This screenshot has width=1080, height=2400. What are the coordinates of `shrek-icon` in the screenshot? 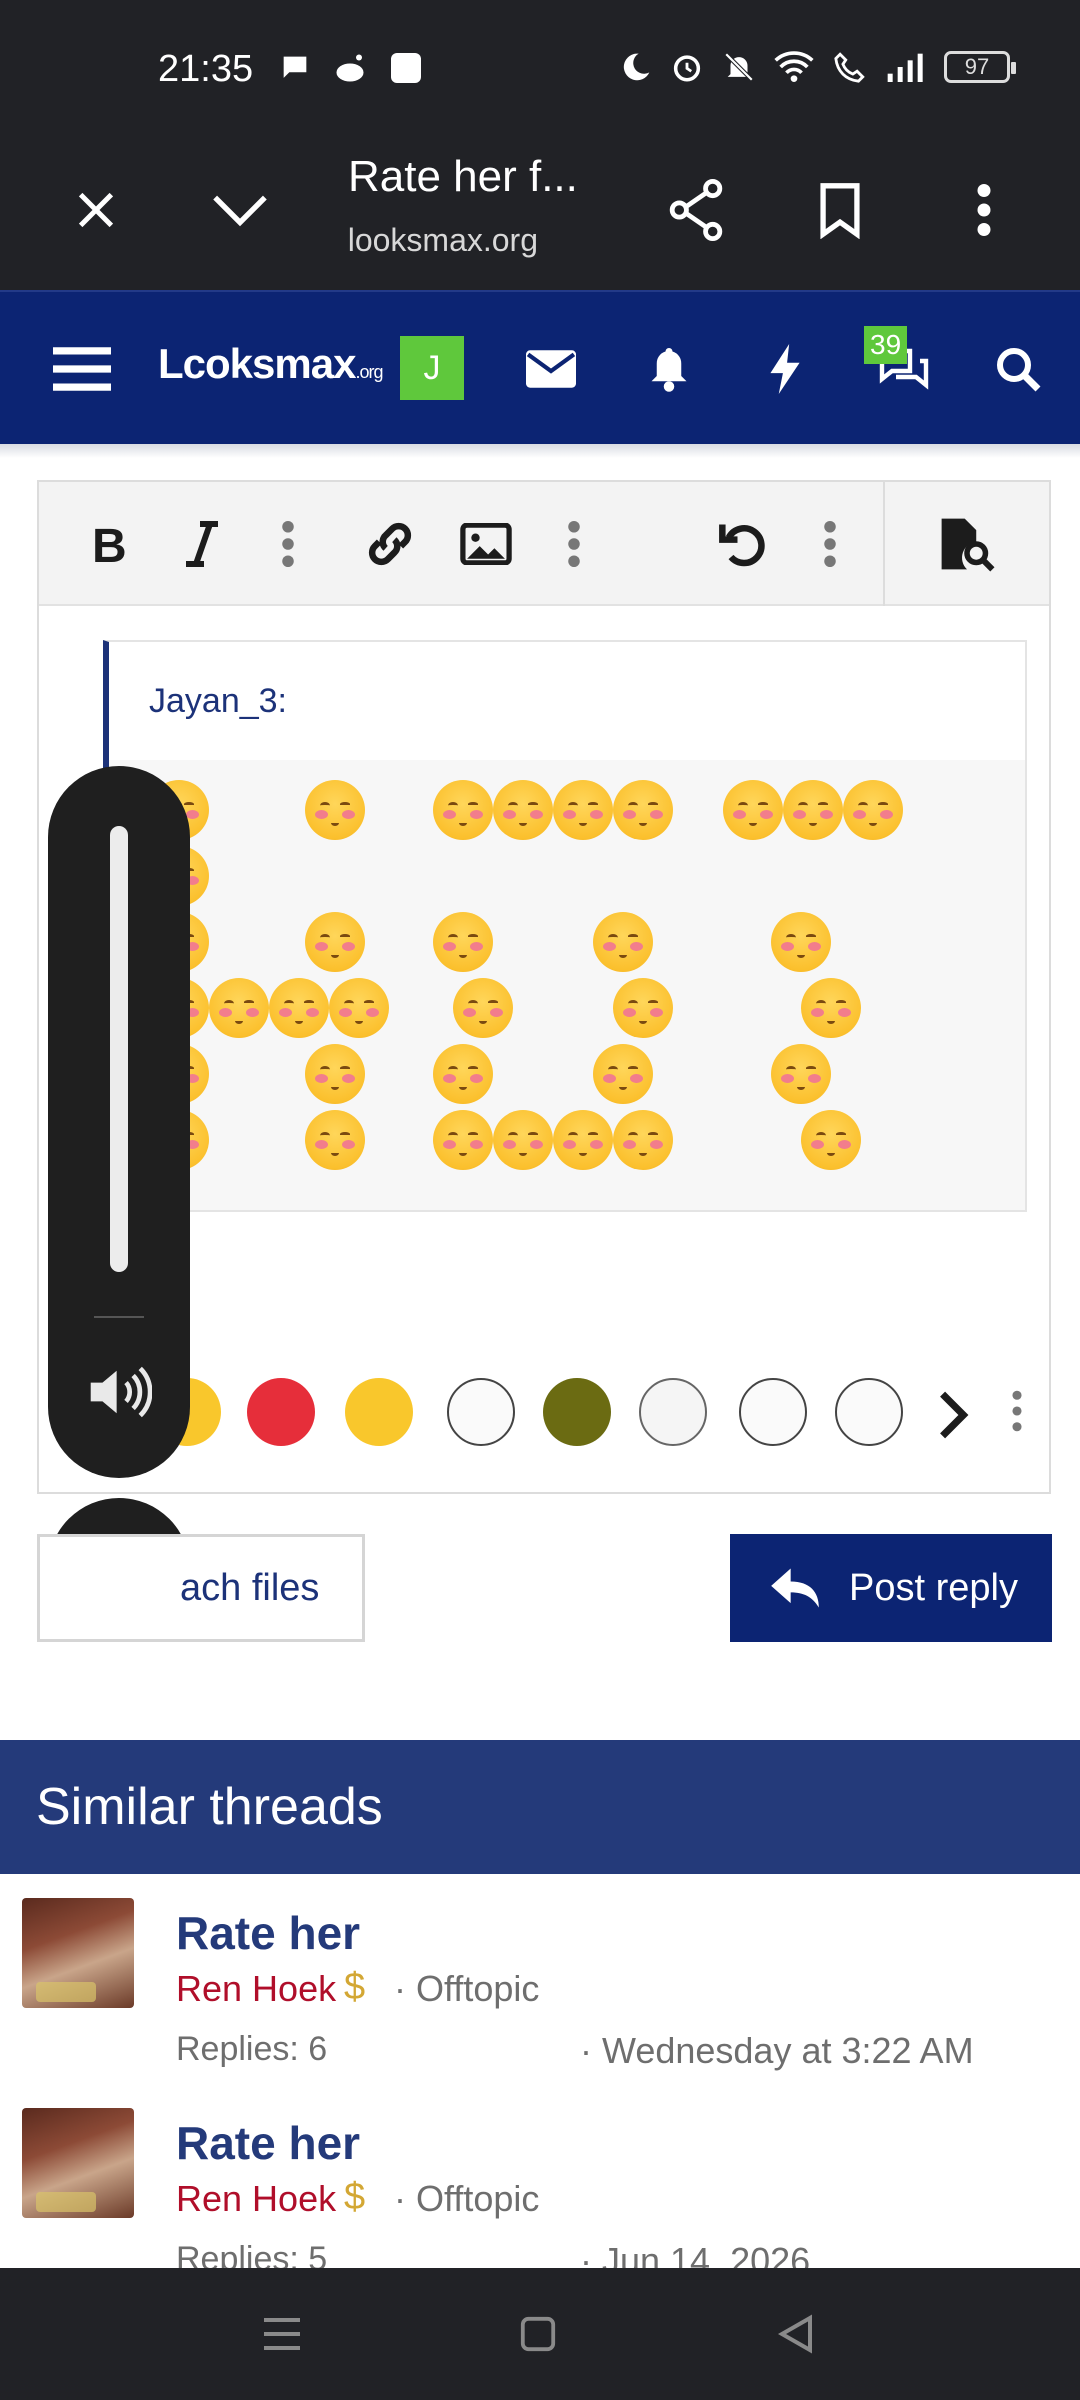 It's located at (577, 1412).